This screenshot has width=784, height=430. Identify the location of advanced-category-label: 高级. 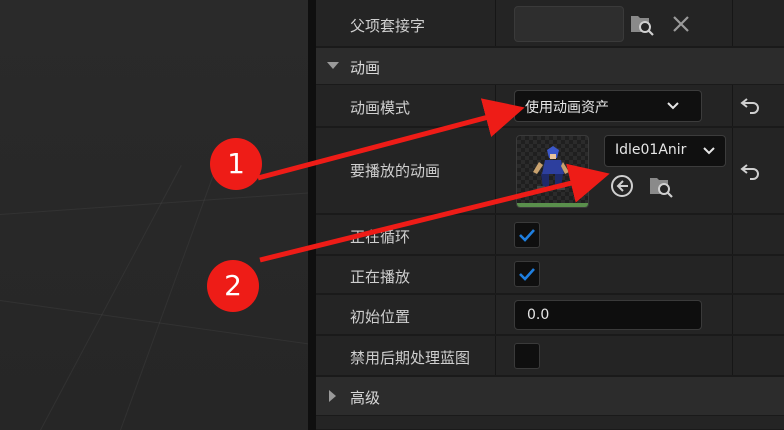
(365, 398).